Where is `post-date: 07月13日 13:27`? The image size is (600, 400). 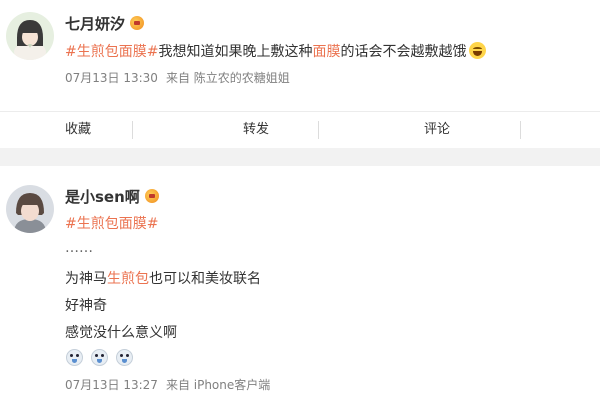
post-date: 07月13日 13:27 is located at coordinates (111, 385).